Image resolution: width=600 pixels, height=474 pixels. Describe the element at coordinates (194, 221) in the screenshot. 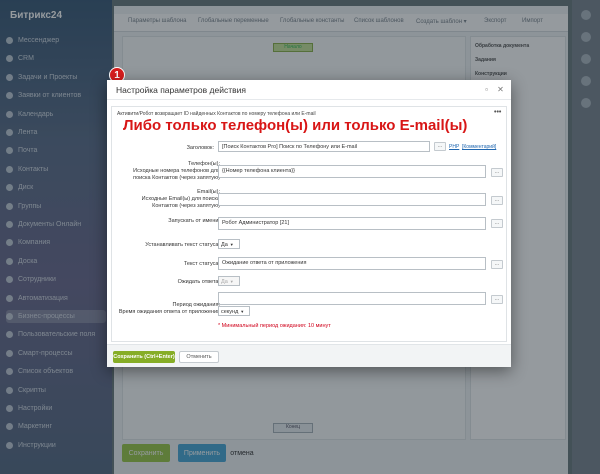

I see `run-as-label: Запускать от имени:` at that location.